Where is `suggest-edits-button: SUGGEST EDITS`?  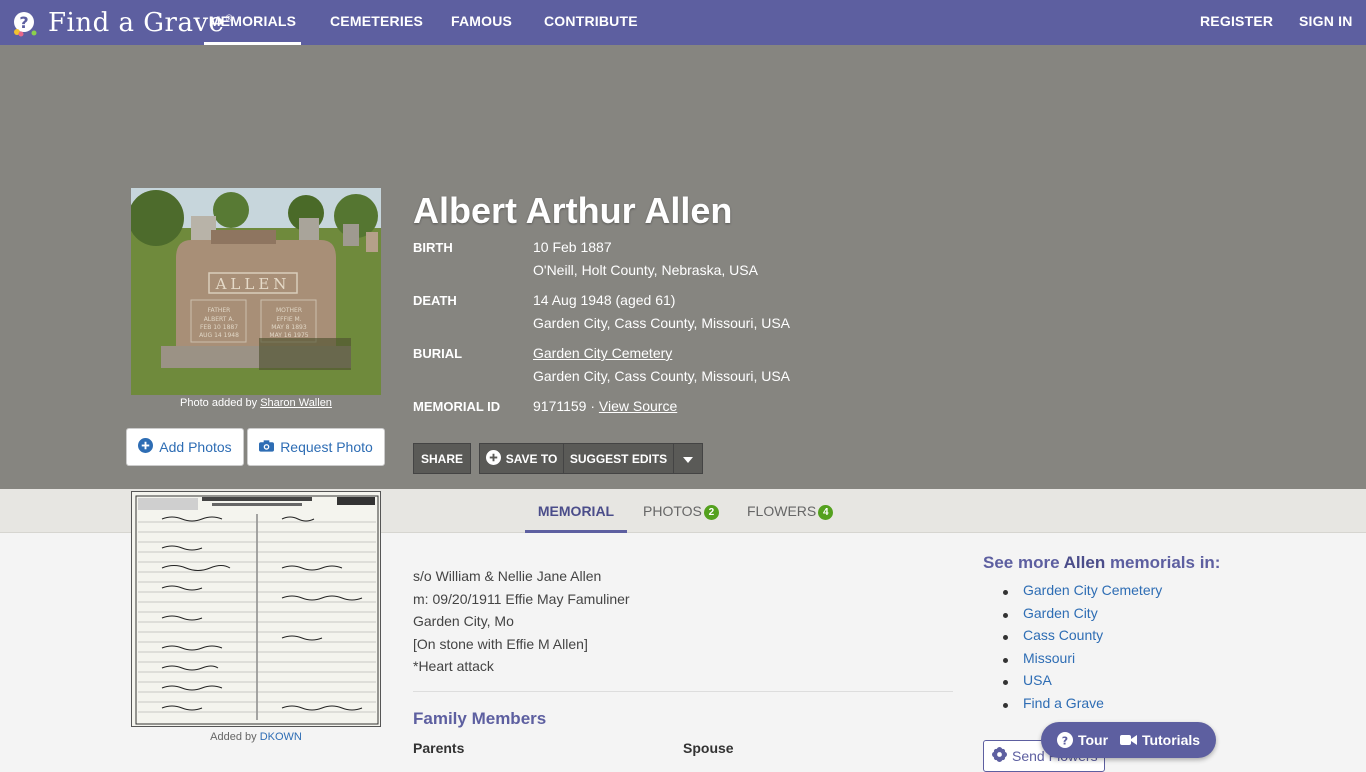
suggest-edits-button: SUGGEST EDITS is located at coordinates (618, 458).